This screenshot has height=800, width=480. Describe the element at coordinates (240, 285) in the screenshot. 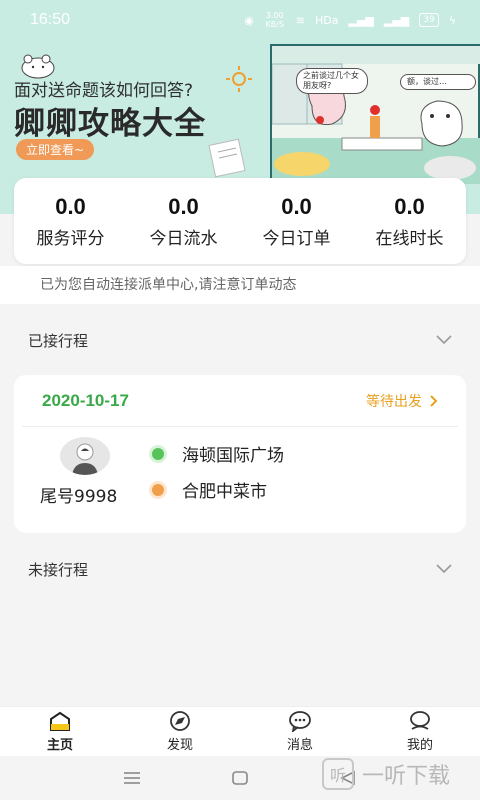

I see `dispatch-notice: 已为您自动连接派单中心,请注意订单动态` at that location.